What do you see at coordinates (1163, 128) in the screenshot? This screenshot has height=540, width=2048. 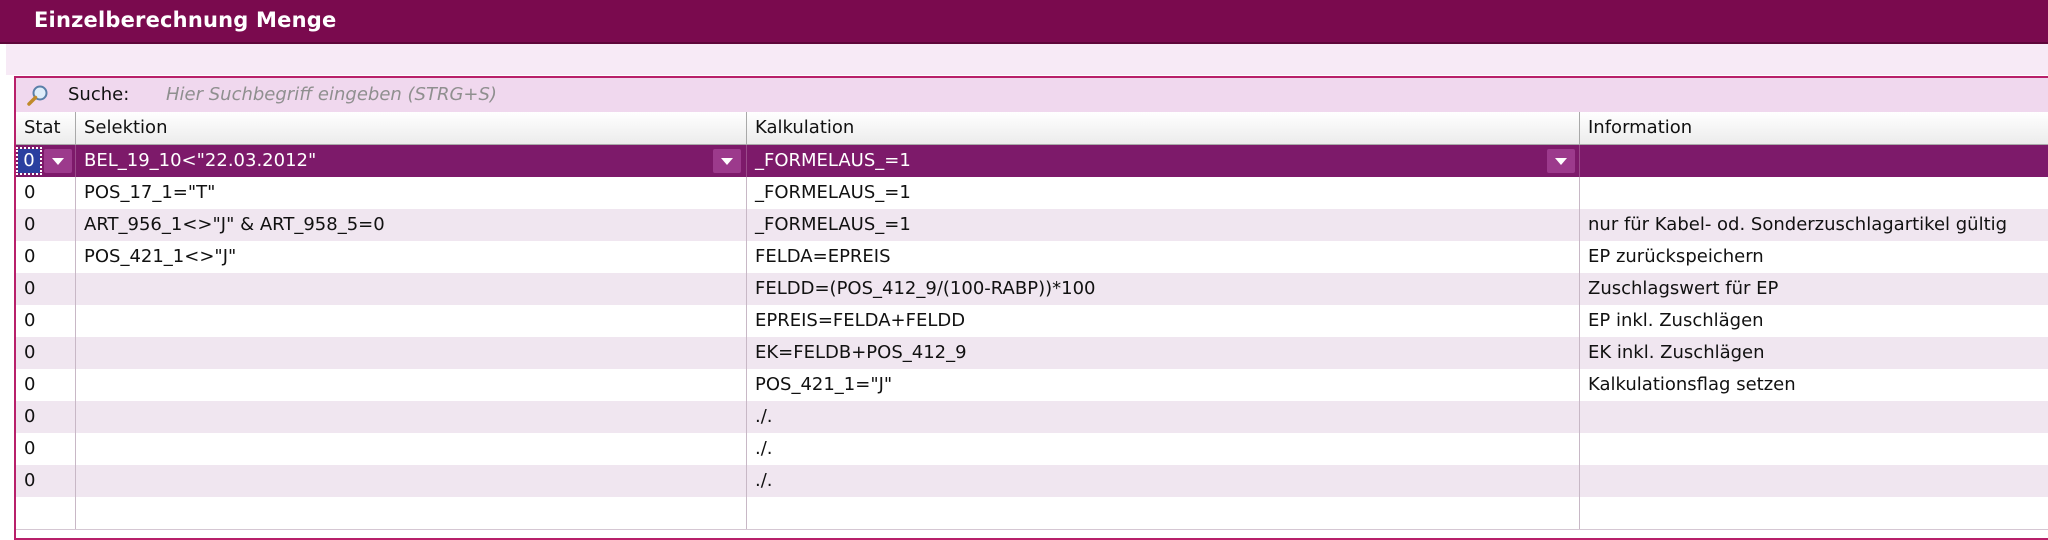 I see `column-header-kalkulation: Kalkulation` at bounding box center [1163, 128].